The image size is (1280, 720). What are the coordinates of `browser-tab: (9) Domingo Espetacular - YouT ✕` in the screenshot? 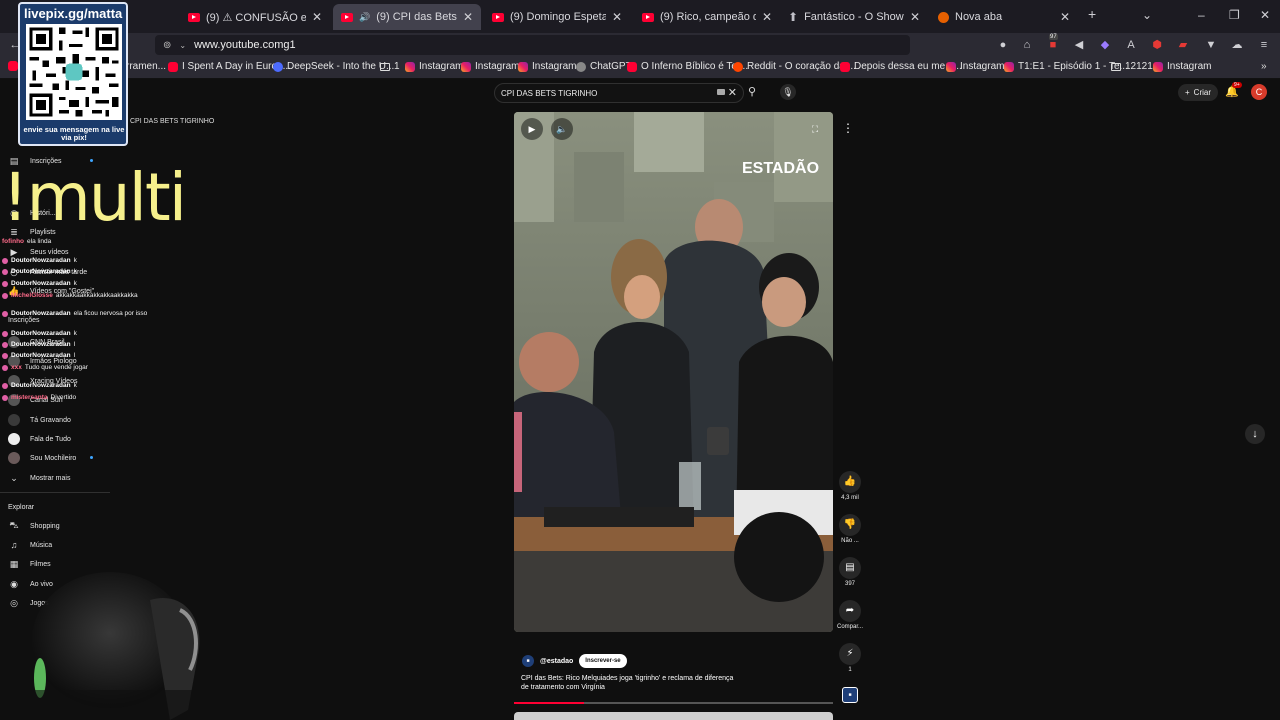 It's located at (557, 17).